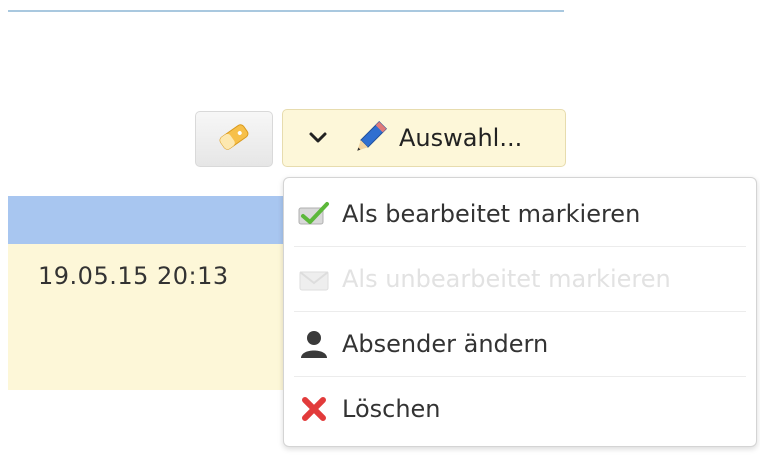 The height and width of the screenshot is (460, 760). What do you see at coordinates (133, 276) in the screenshot?
I see `row-date: 19.05.15 20:13` at bounding box center [133, 276].